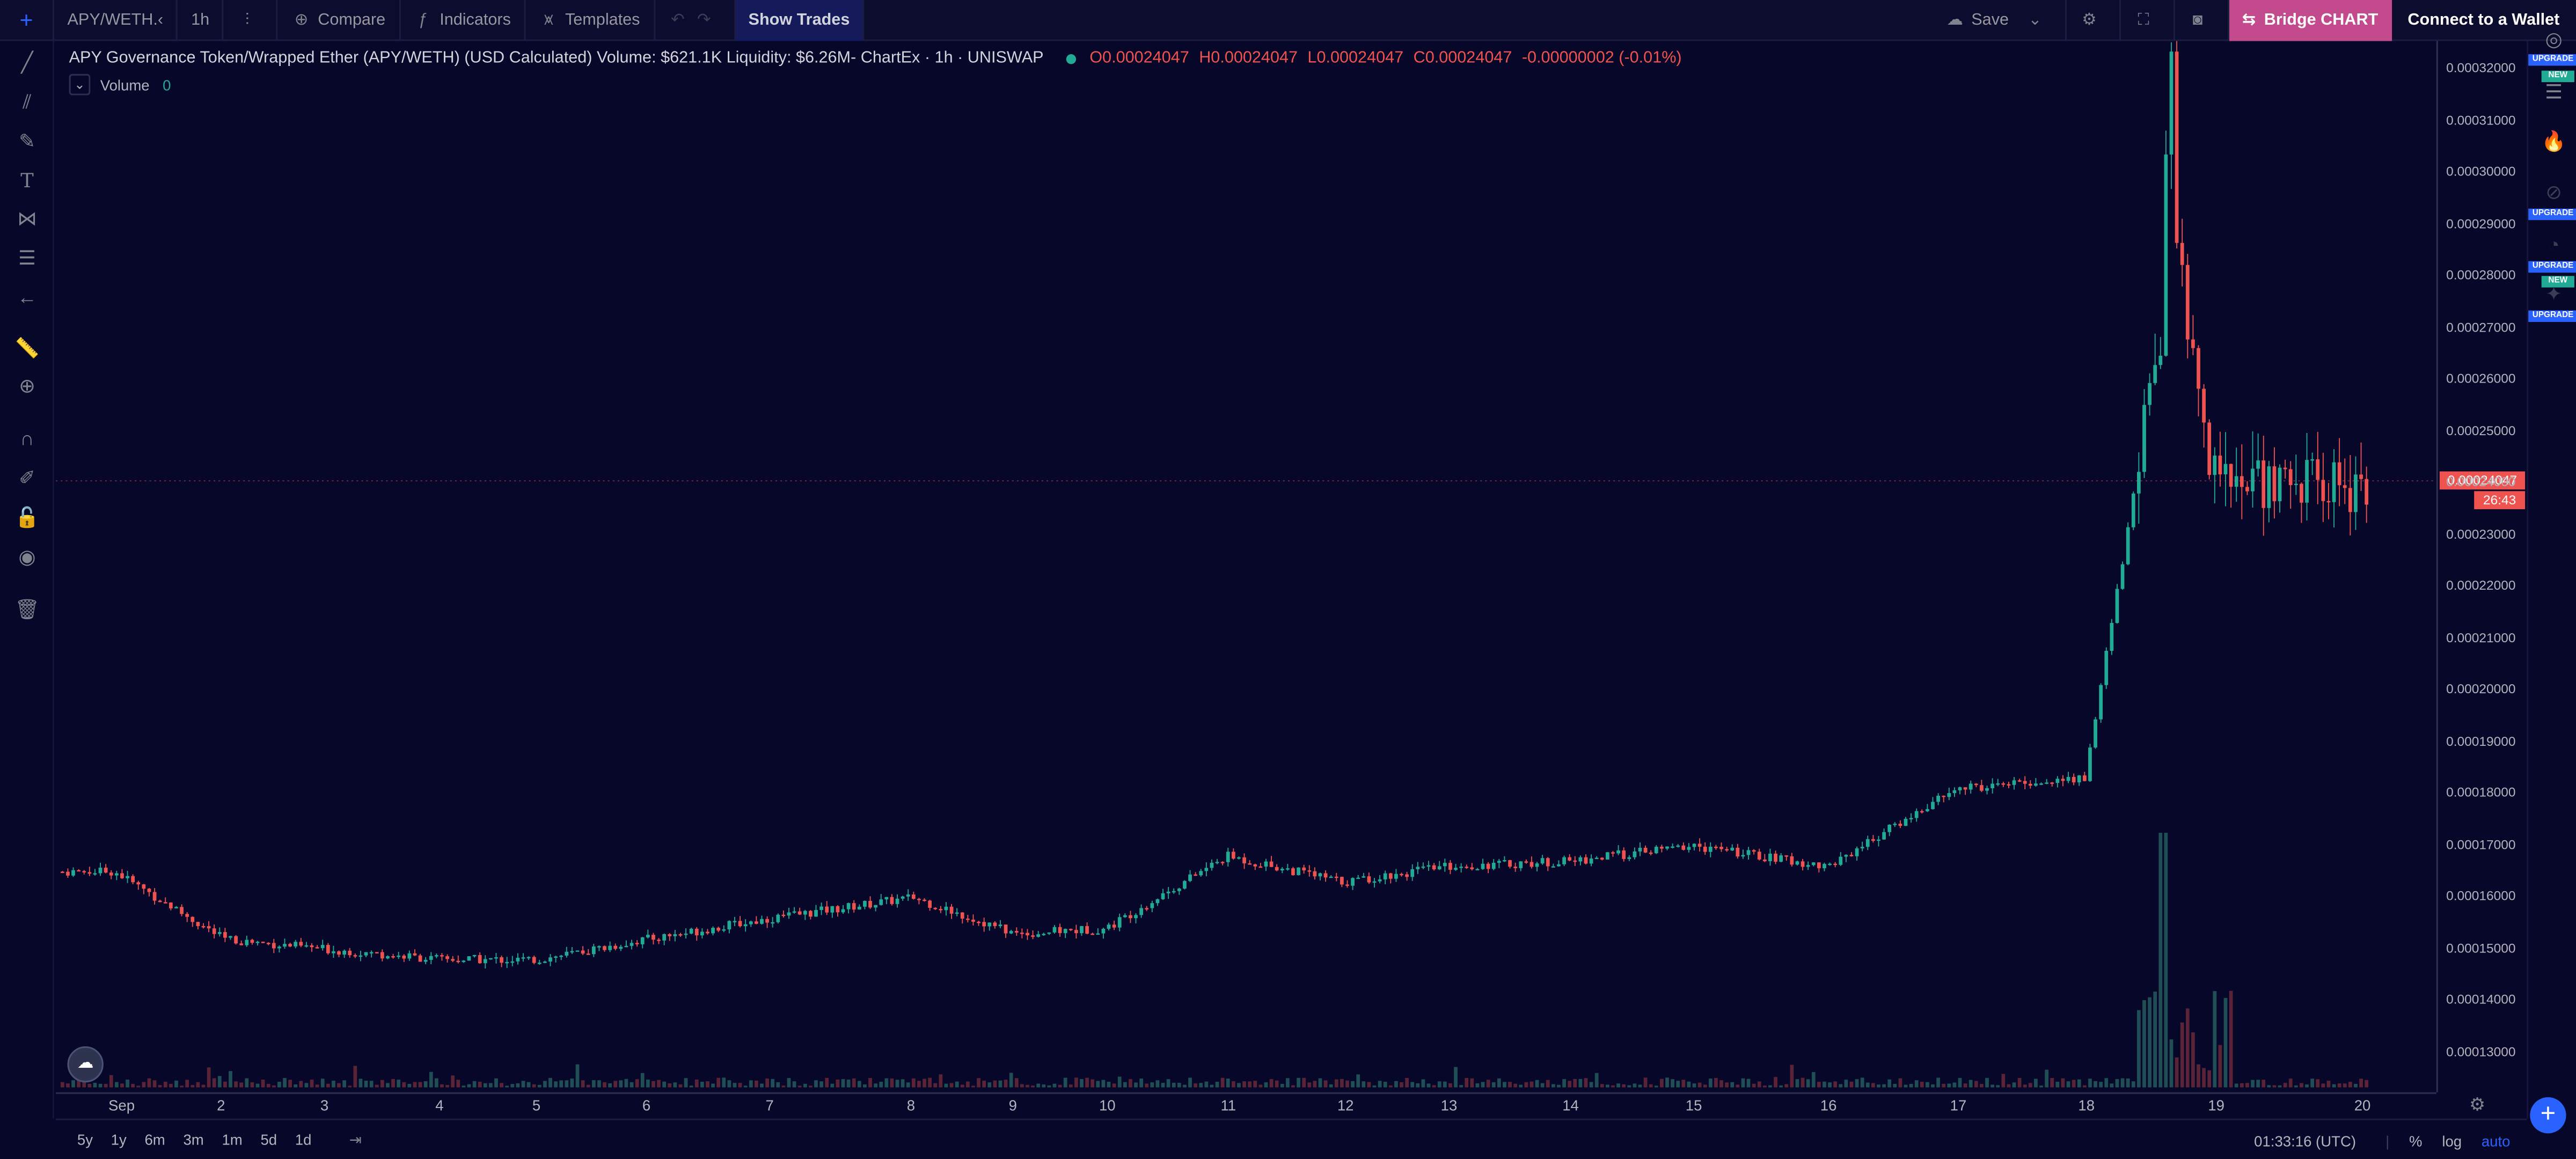 This screenshot has height=1159, width=2576. I want to click on range-button-1d: 1d, so click(303, 1140).